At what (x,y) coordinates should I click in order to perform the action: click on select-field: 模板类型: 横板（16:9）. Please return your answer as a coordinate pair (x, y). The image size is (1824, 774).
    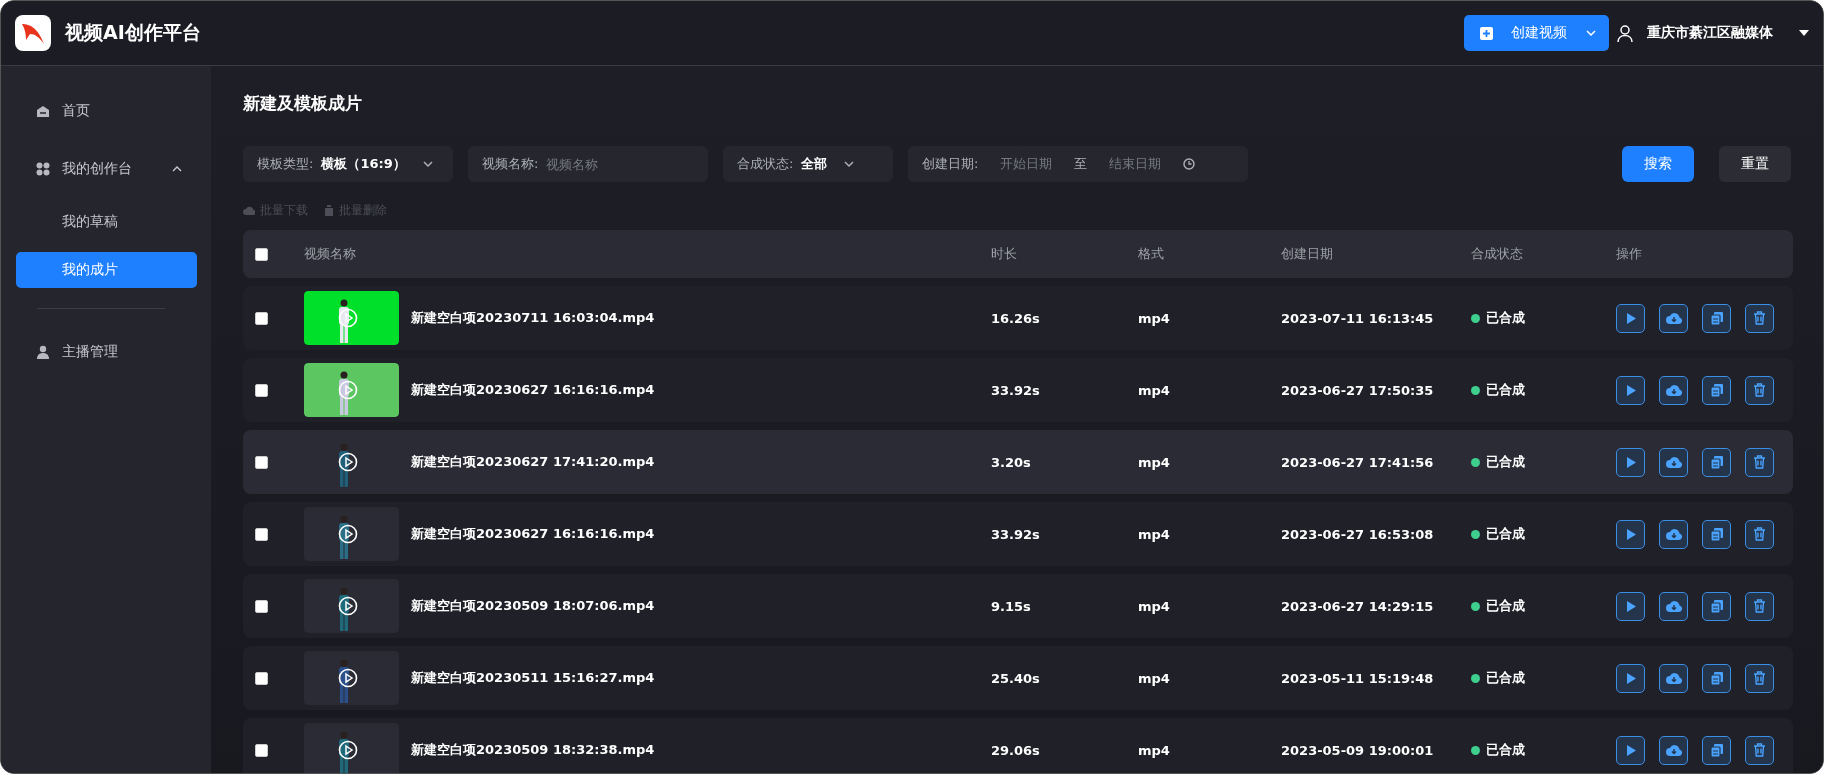
    Looking at the image, I should click on (348, 164).